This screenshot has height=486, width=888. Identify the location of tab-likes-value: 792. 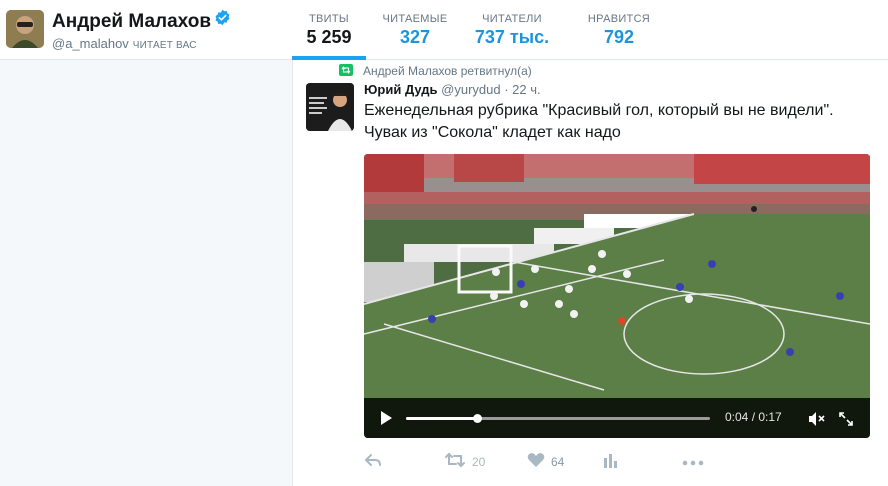
(619, 37).